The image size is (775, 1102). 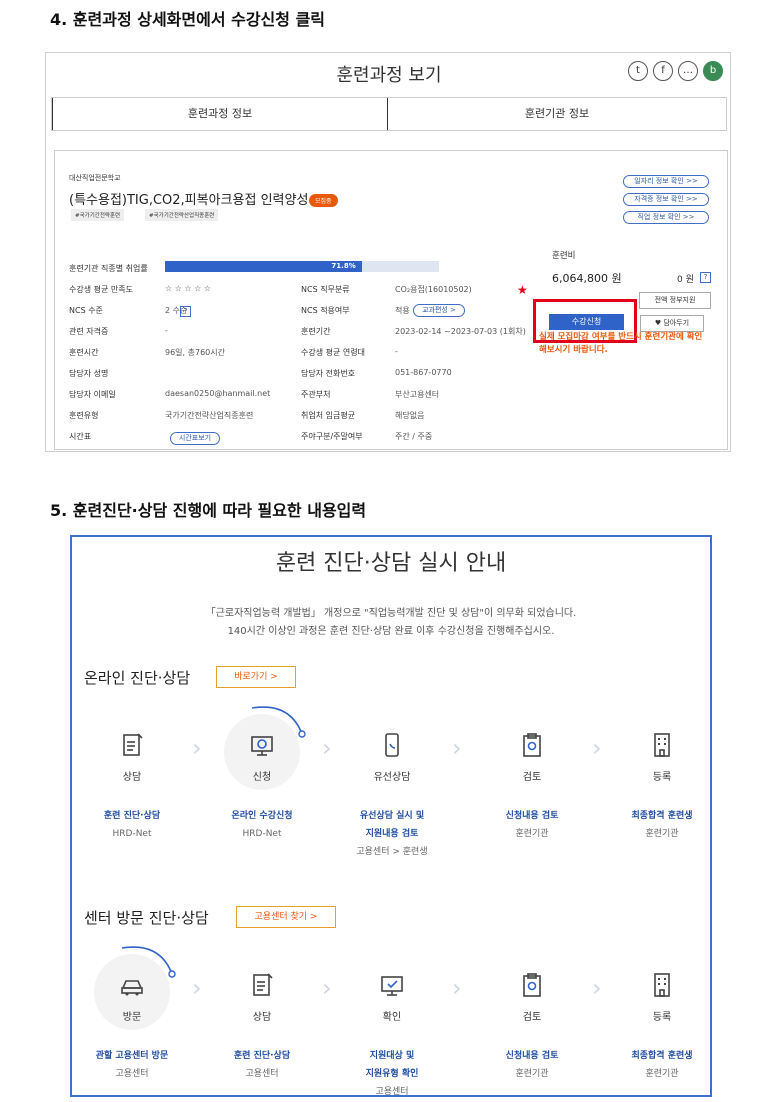 I want to click on career-info-link: 직업 정보 확인 >>, so click(x=666, y=217).